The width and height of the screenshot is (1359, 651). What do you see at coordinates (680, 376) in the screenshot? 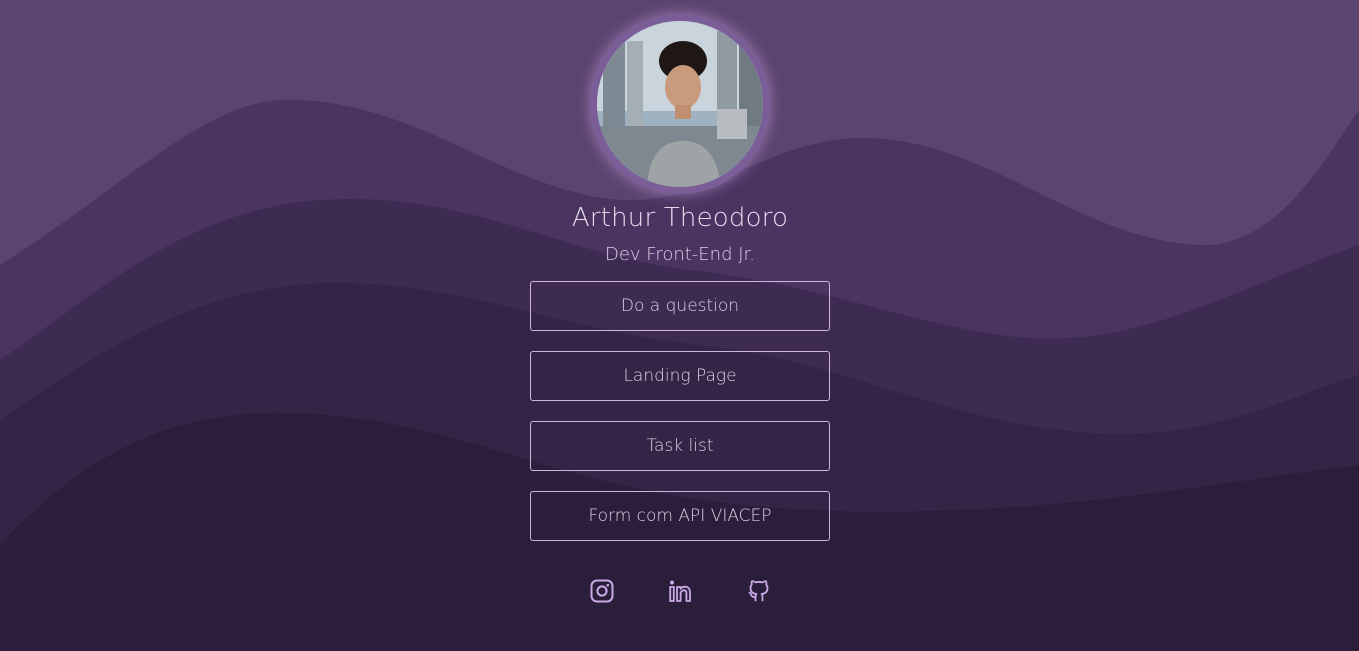
I see `landing-page-button: Landing Page` at bounding box center [680, 376].